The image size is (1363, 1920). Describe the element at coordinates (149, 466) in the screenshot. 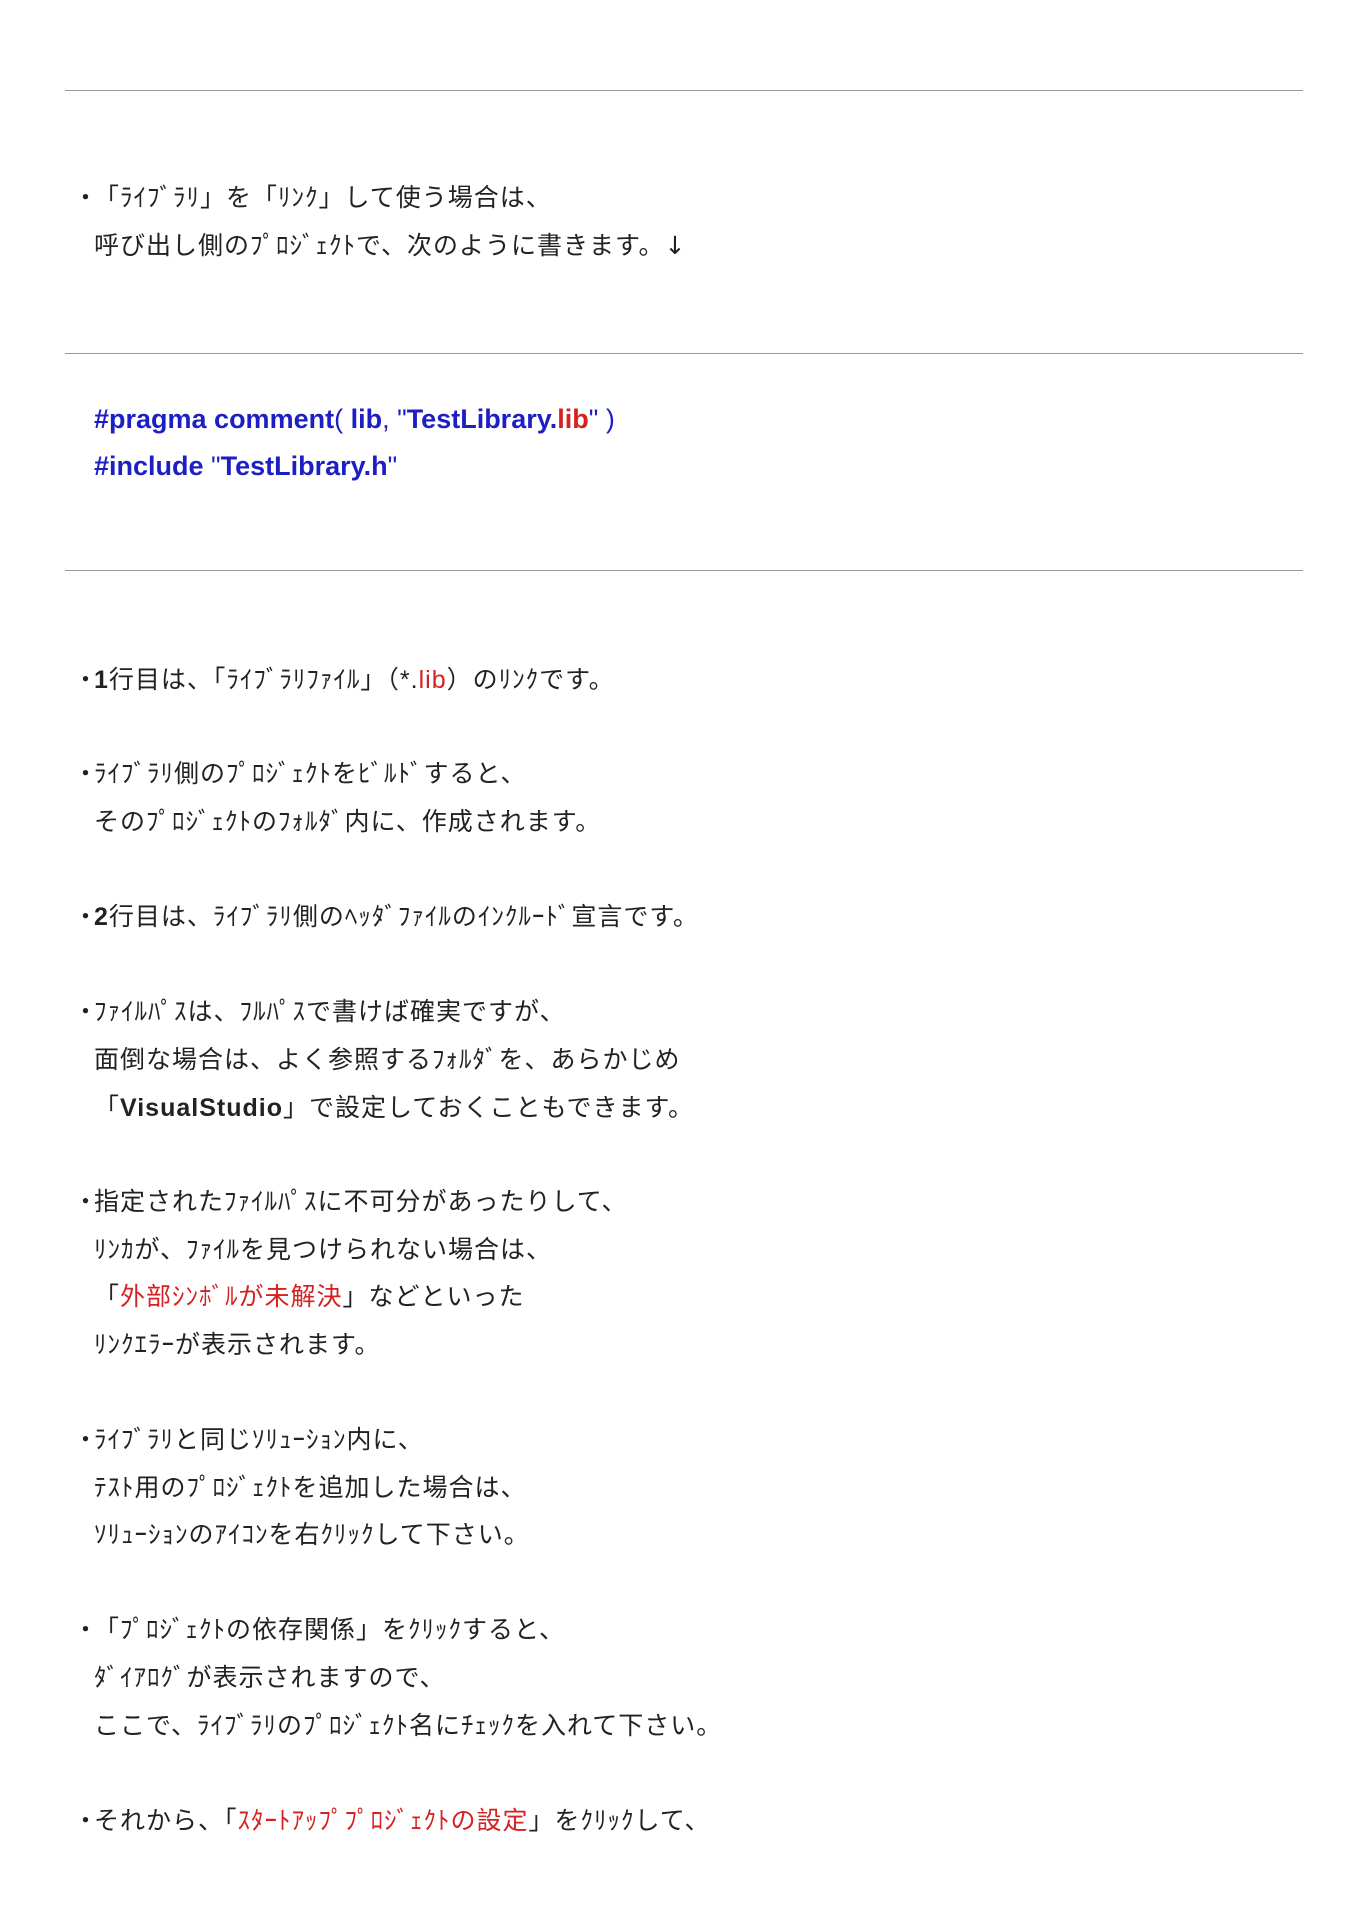

I see `code-directive: #include` at that location.